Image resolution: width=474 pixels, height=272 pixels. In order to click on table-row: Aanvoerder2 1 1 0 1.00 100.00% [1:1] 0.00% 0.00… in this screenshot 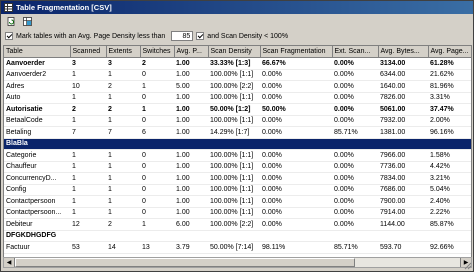, I will do `click(237, 75)`.